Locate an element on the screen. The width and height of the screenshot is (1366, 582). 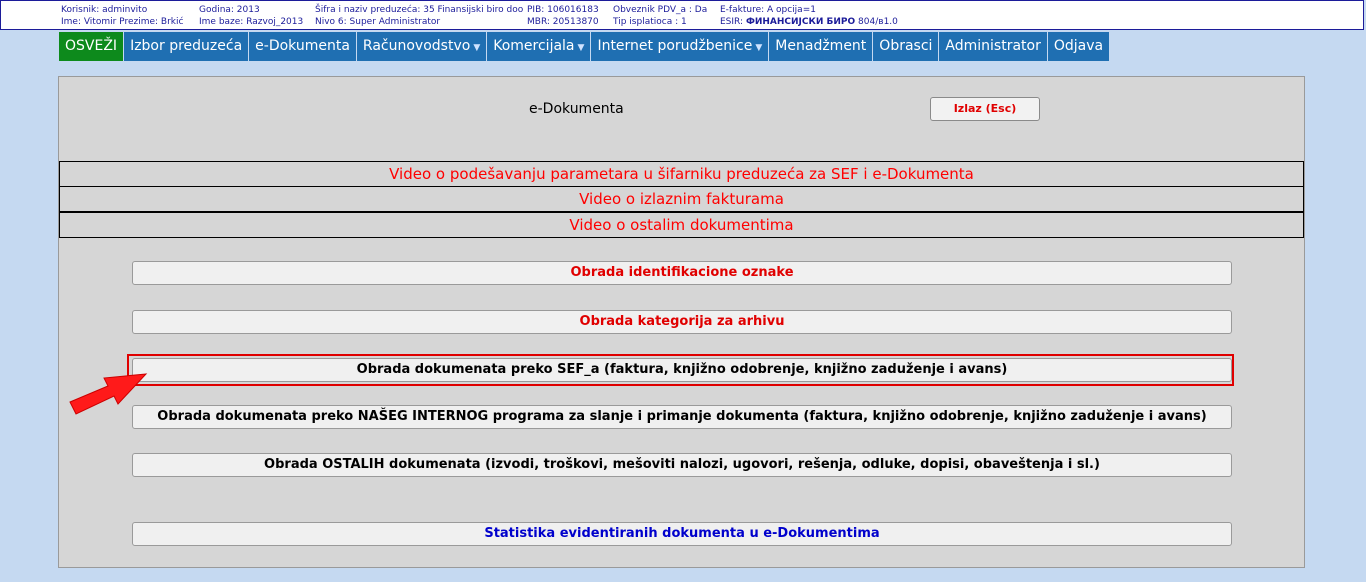
menu-e-documents: e-Dokumenta is located at coordinates (302, 46).